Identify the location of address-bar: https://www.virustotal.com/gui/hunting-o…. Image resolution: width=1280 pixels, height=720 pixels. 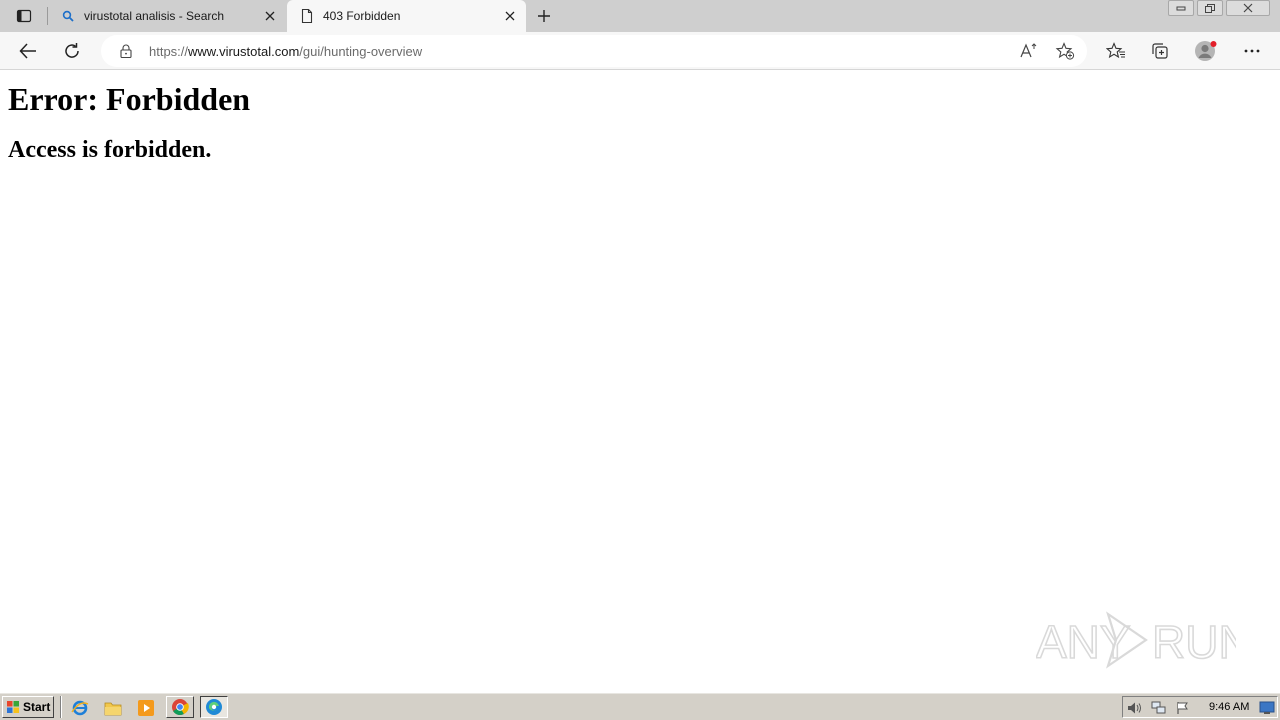
(594, 51).